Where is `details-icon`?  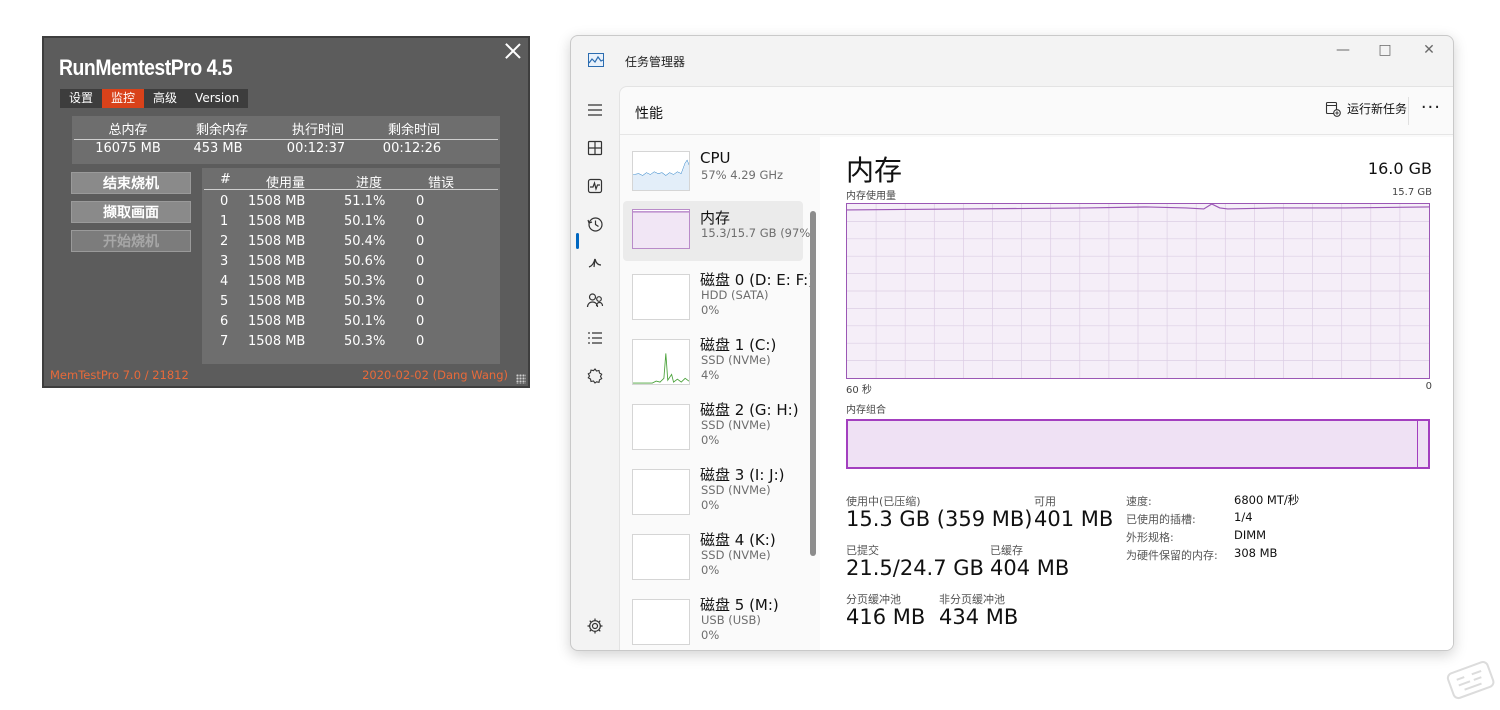
details-icon is located at coordinates (595, 338).